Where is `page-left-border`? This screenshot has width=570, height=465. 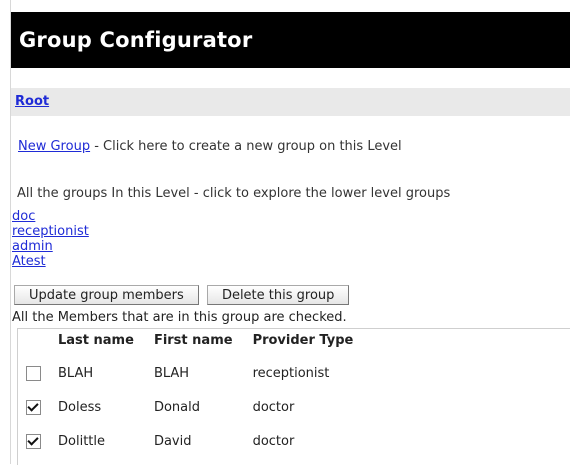 page-left-border is located at coordinates (10, 232).